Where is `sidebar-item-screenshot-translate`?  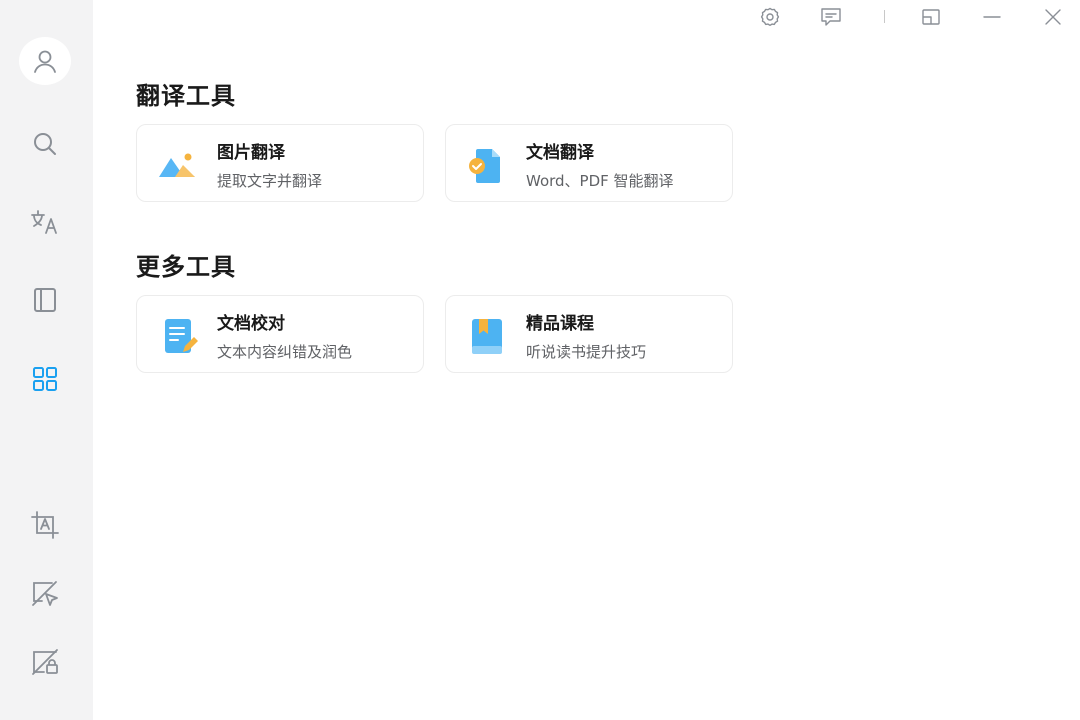
sidebar-item-screenshot-translate is located at coordinates (45, 525).